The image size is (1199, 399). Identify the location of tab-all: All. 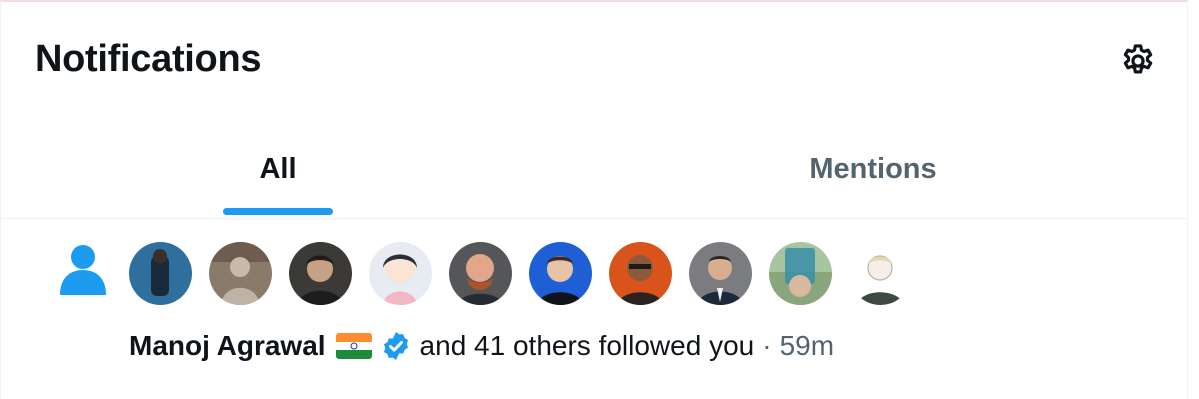
(278, 169).